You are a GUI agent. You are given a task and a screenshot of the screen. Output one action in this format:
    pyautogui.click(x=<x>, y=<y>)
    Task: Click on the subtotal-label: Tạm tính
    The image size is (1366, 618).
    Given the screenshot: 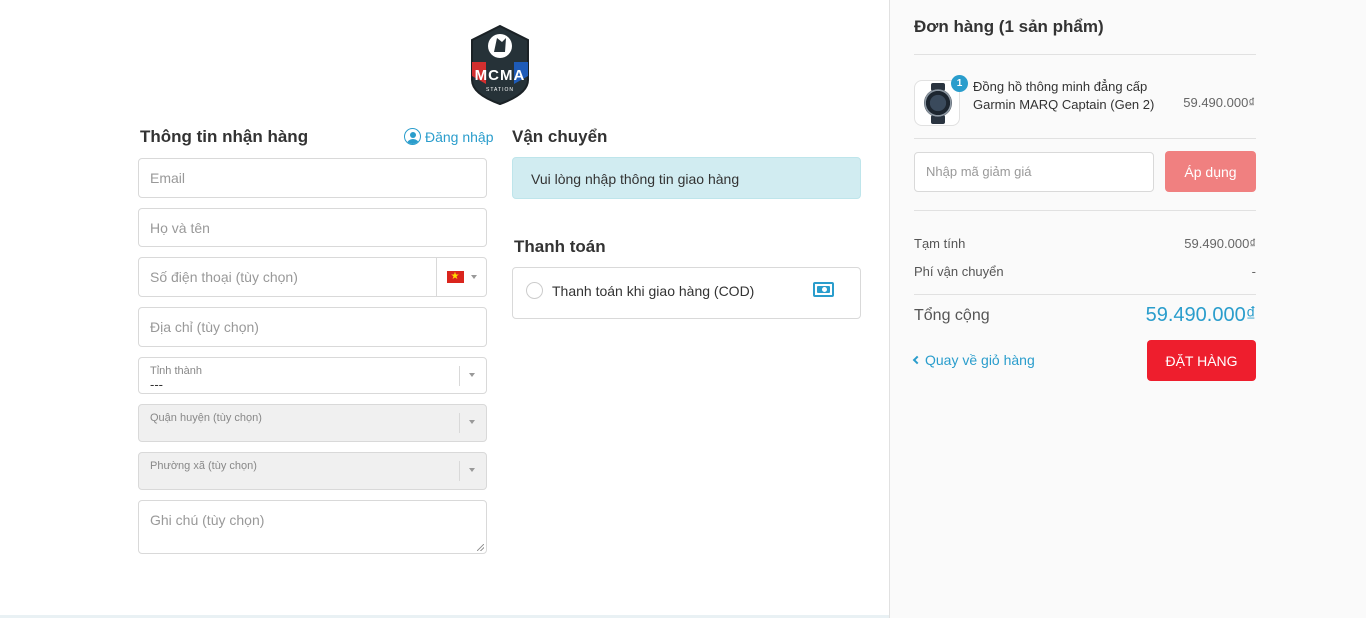 What is the action you would take?
    pyautogui.click(x=940, y=243)
    